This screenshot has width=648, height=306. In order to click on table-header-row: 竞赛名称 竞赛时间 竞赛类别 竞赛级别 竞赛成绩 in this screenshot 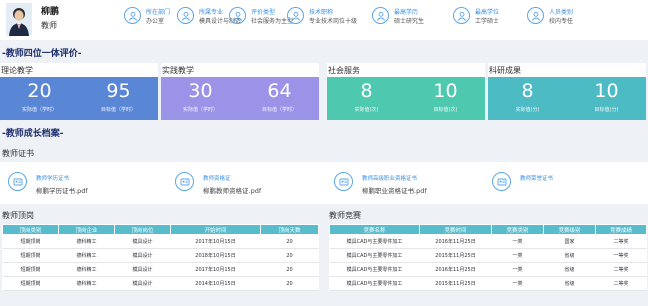, I will do `click(488, 229)`.